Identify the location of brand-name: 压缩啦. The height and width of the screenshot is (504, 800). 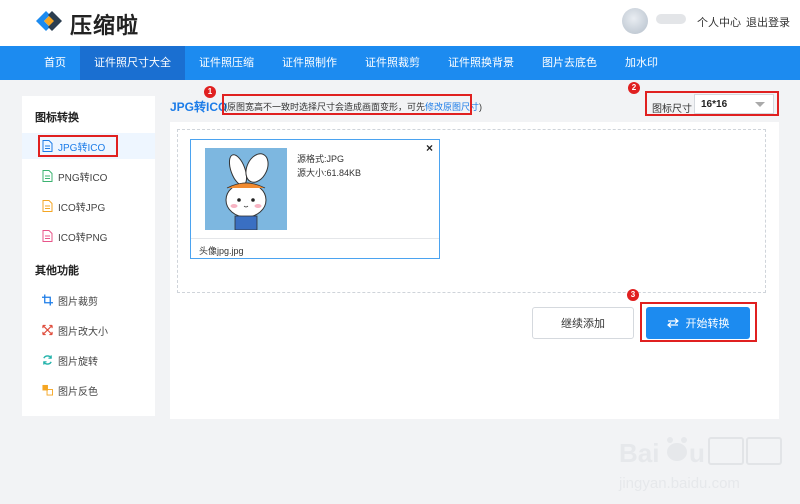
(104, 24).